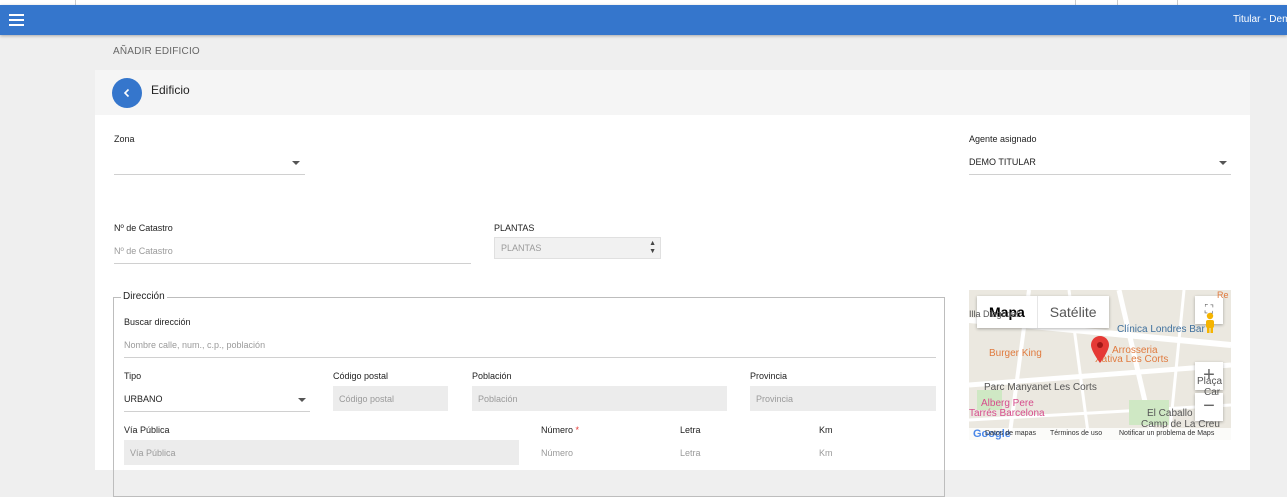 The width and height of the screenshot is (1287, 497). Describe the element at coordinates (144, 296) in the screenshot. I see `direccion-legend: Dirección` at that location.